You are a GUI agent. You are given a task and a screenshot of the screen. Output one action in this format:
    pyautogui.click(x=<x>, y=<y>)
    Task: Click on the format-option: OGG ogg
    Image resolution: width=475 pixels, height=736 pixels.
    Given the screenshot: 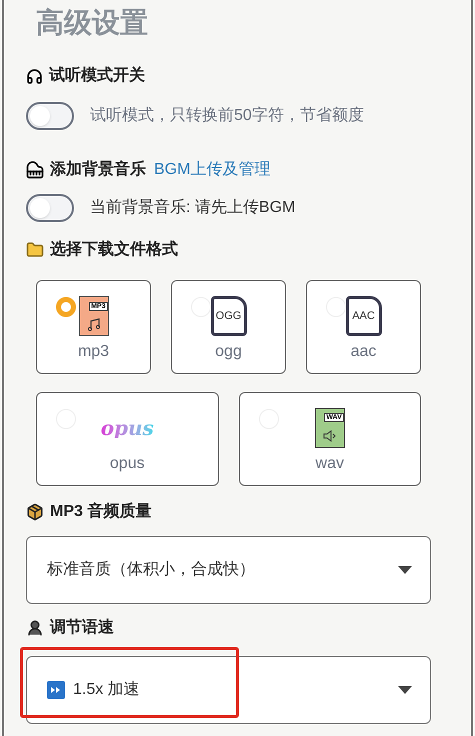 What is the action you would take?
    pyautogui.click(x=228, y=327)
    